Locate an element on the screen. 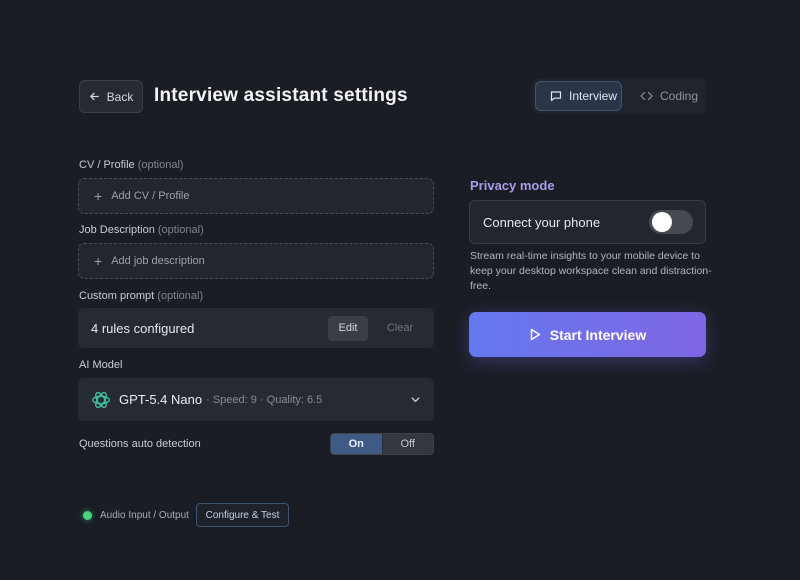  prompt-label: Custom prompt (optional) is located at coordinates (141, 296).